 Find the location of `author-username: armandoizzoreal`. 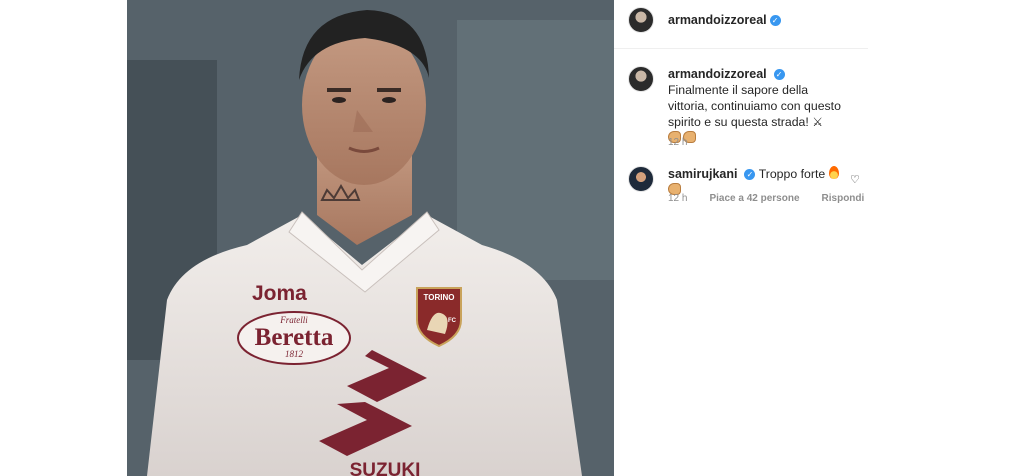

author-username: armandoizzoreal is located at coordinates (717, 20).